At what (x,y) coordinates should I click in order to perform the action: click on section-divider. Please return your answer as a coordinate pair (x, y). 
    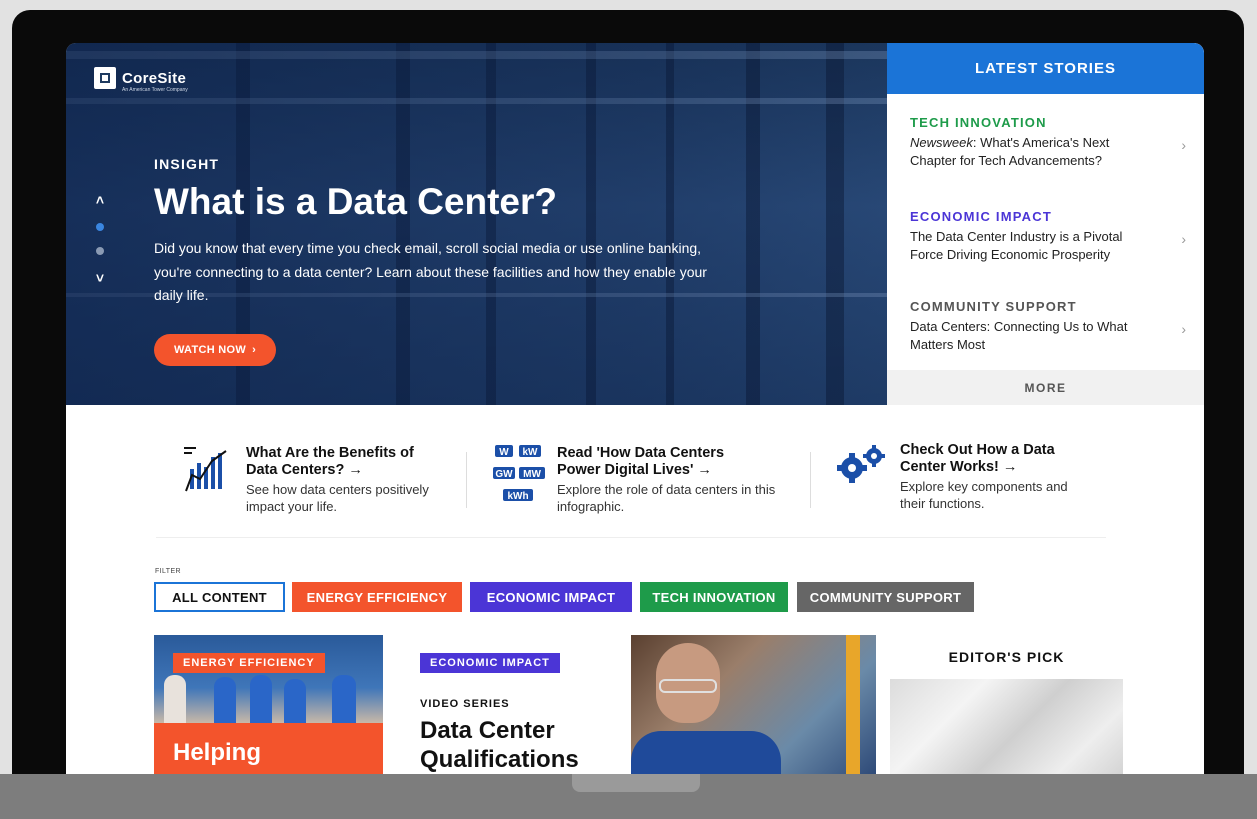
    Looking at the image, I should click on (631, 537).